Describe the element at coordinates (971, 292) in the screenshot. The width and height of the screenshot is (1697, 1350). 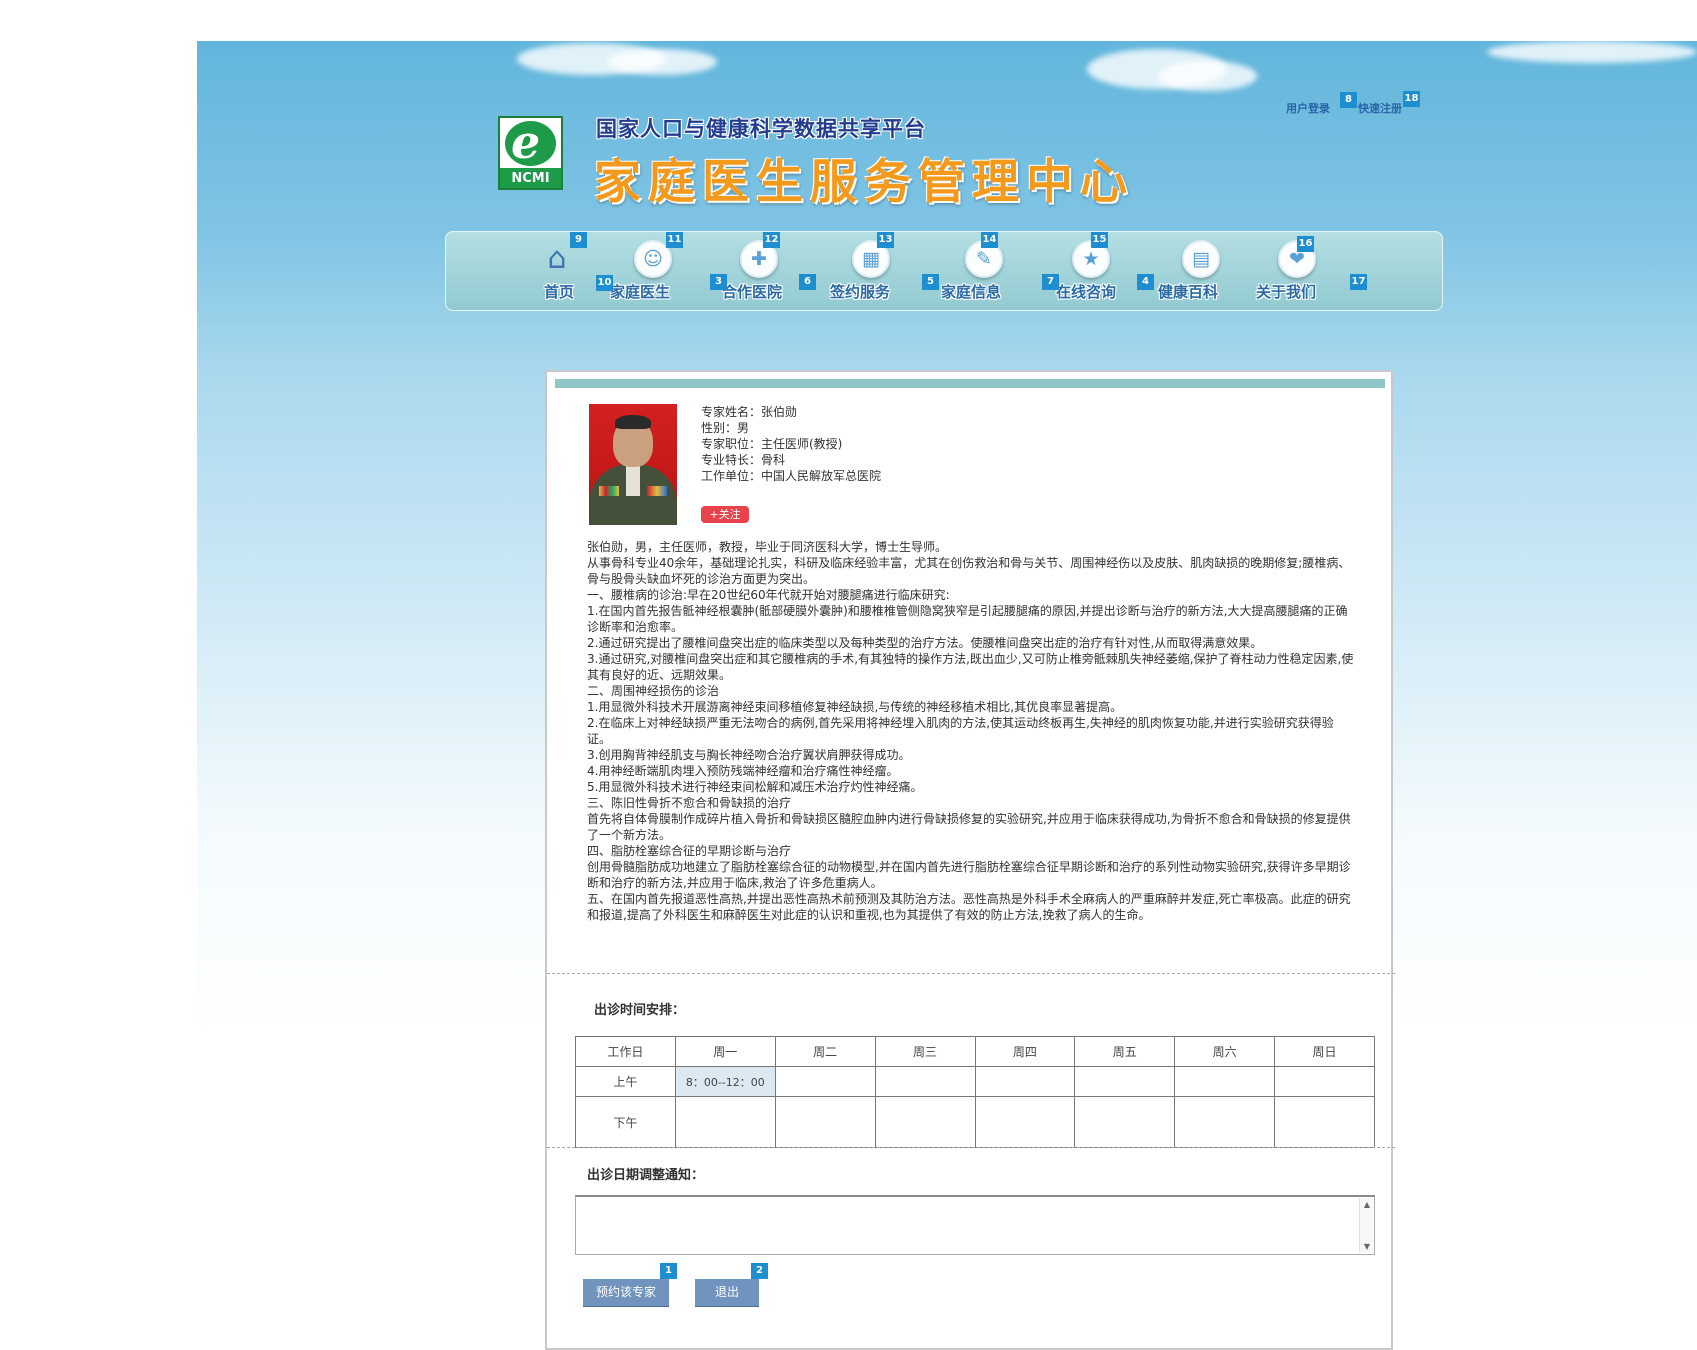
I see `nav-label-family-info: 家庭信息` at that location.